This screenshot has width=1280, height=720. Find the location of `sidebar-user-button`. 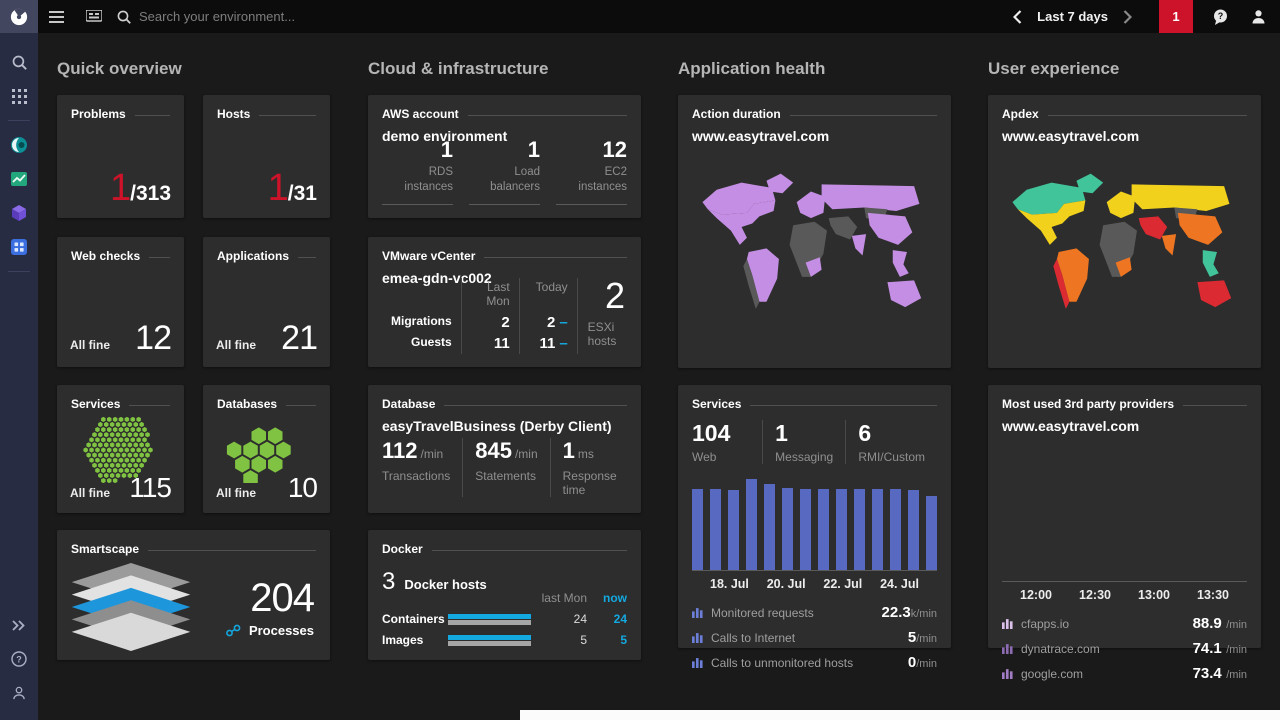

sidebar-user-button is located at coordinates (19, 693).